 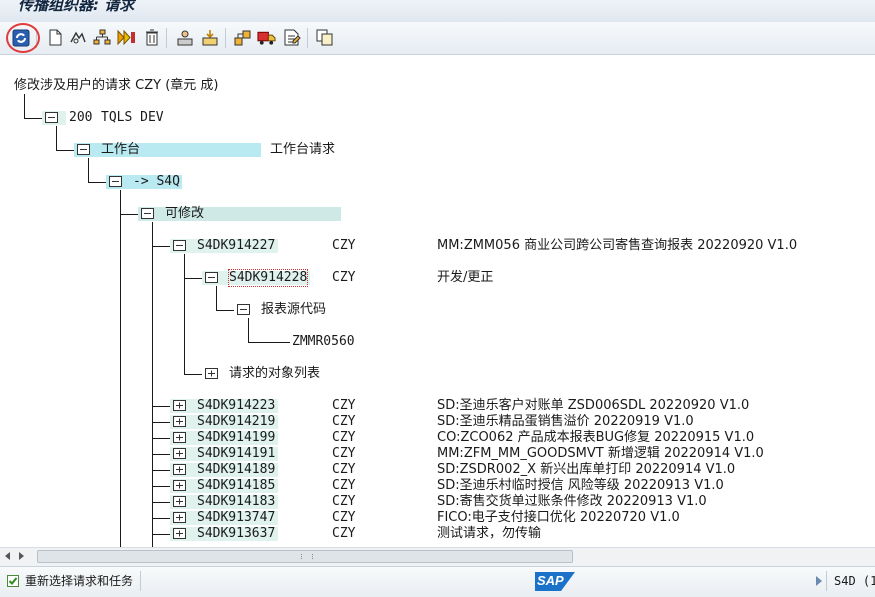 What do you see at coordinates (305, 556) in the screenshot?
I see `scroll-thumb` at bounding box center [305, 556].